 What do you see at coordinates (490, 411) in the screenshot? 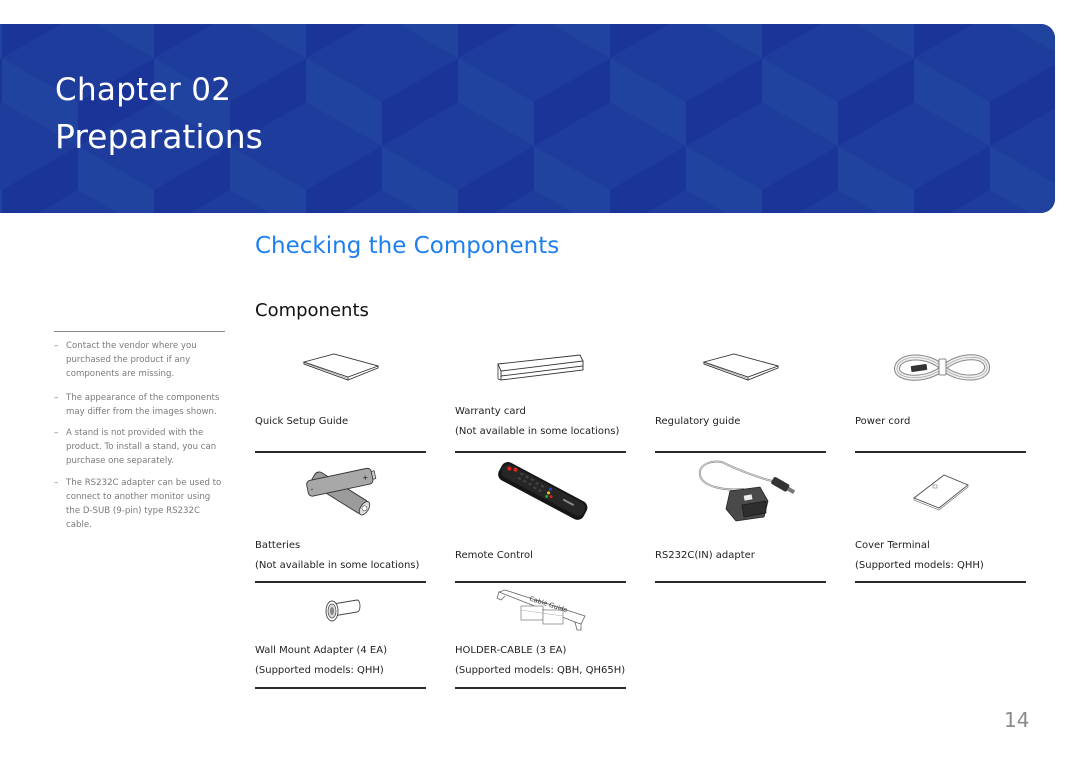
I see `component-name: Warranty card` at bounding box center [490, 411].